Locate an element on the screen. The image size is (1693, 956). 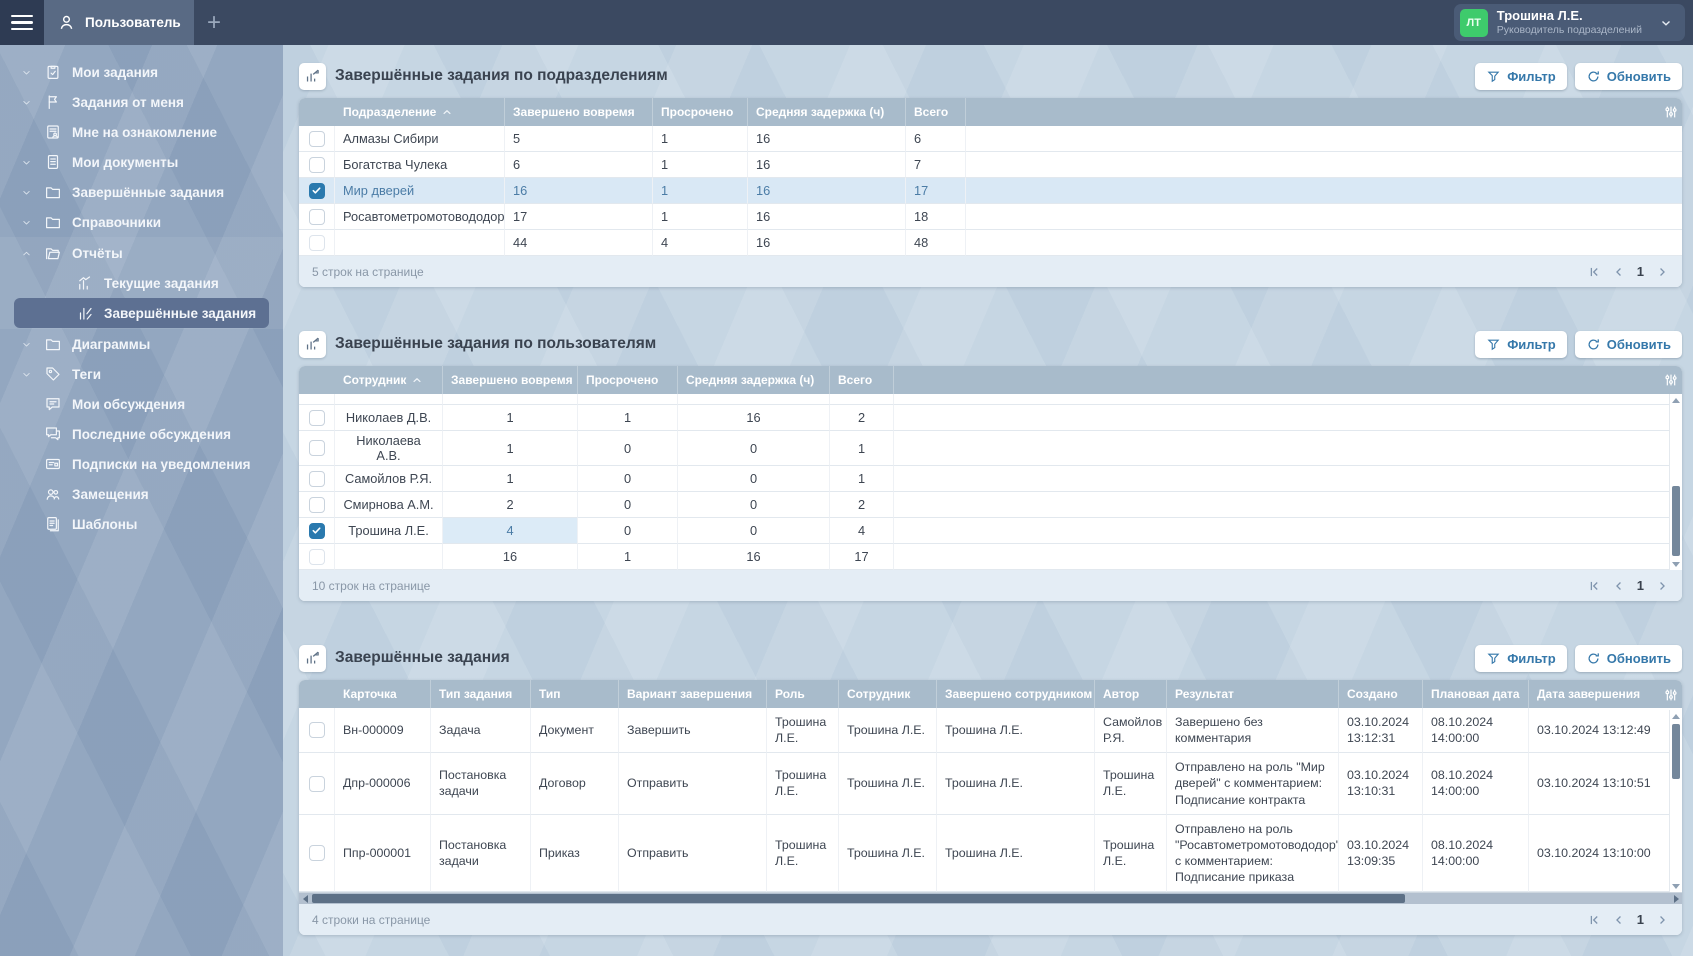
column-header-вариант-завершения: Вариант завершения is located at coordinates (693, 694).